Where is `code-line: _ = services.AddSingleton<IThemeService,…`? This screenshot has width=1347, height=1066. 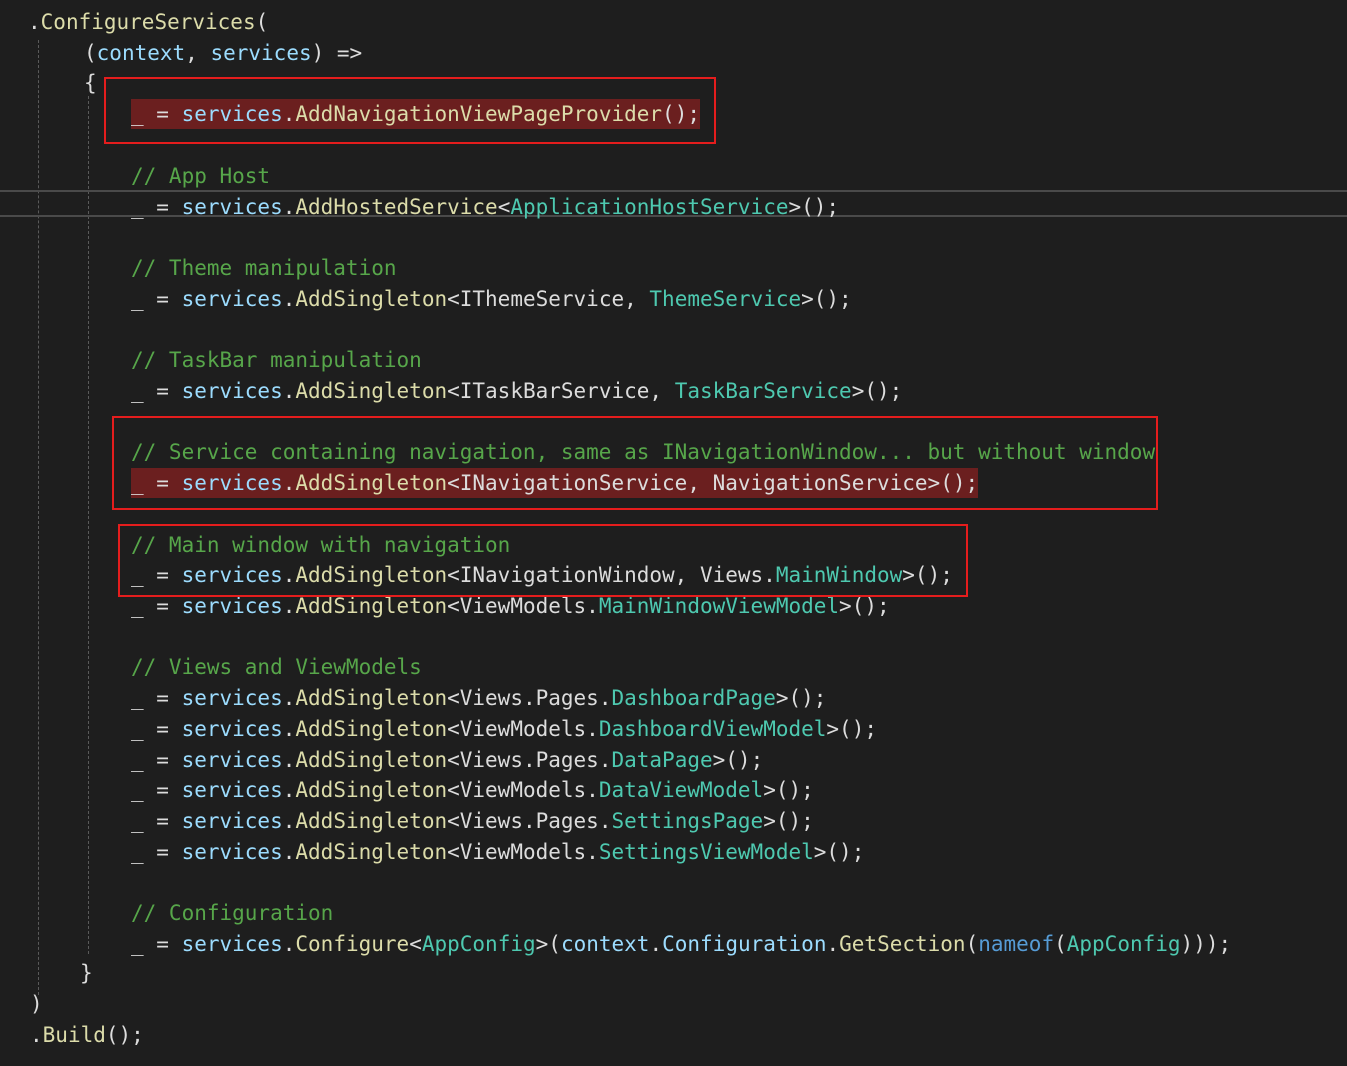
code-line: _ = services.AddSingleton<IThemeService,… is located at coordinates (491, 299).